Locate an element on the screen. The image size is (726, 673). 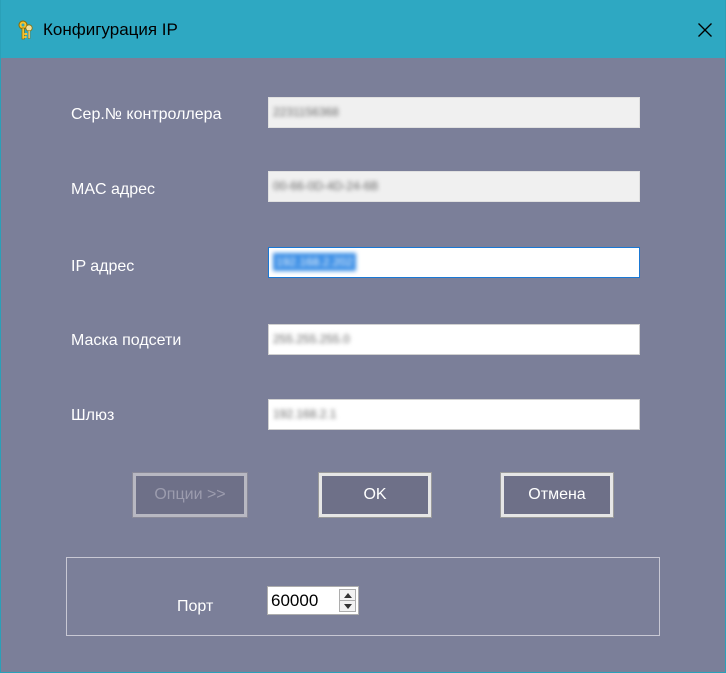
title-bar: Конфигурация IP is located at coordinates (363, 29).